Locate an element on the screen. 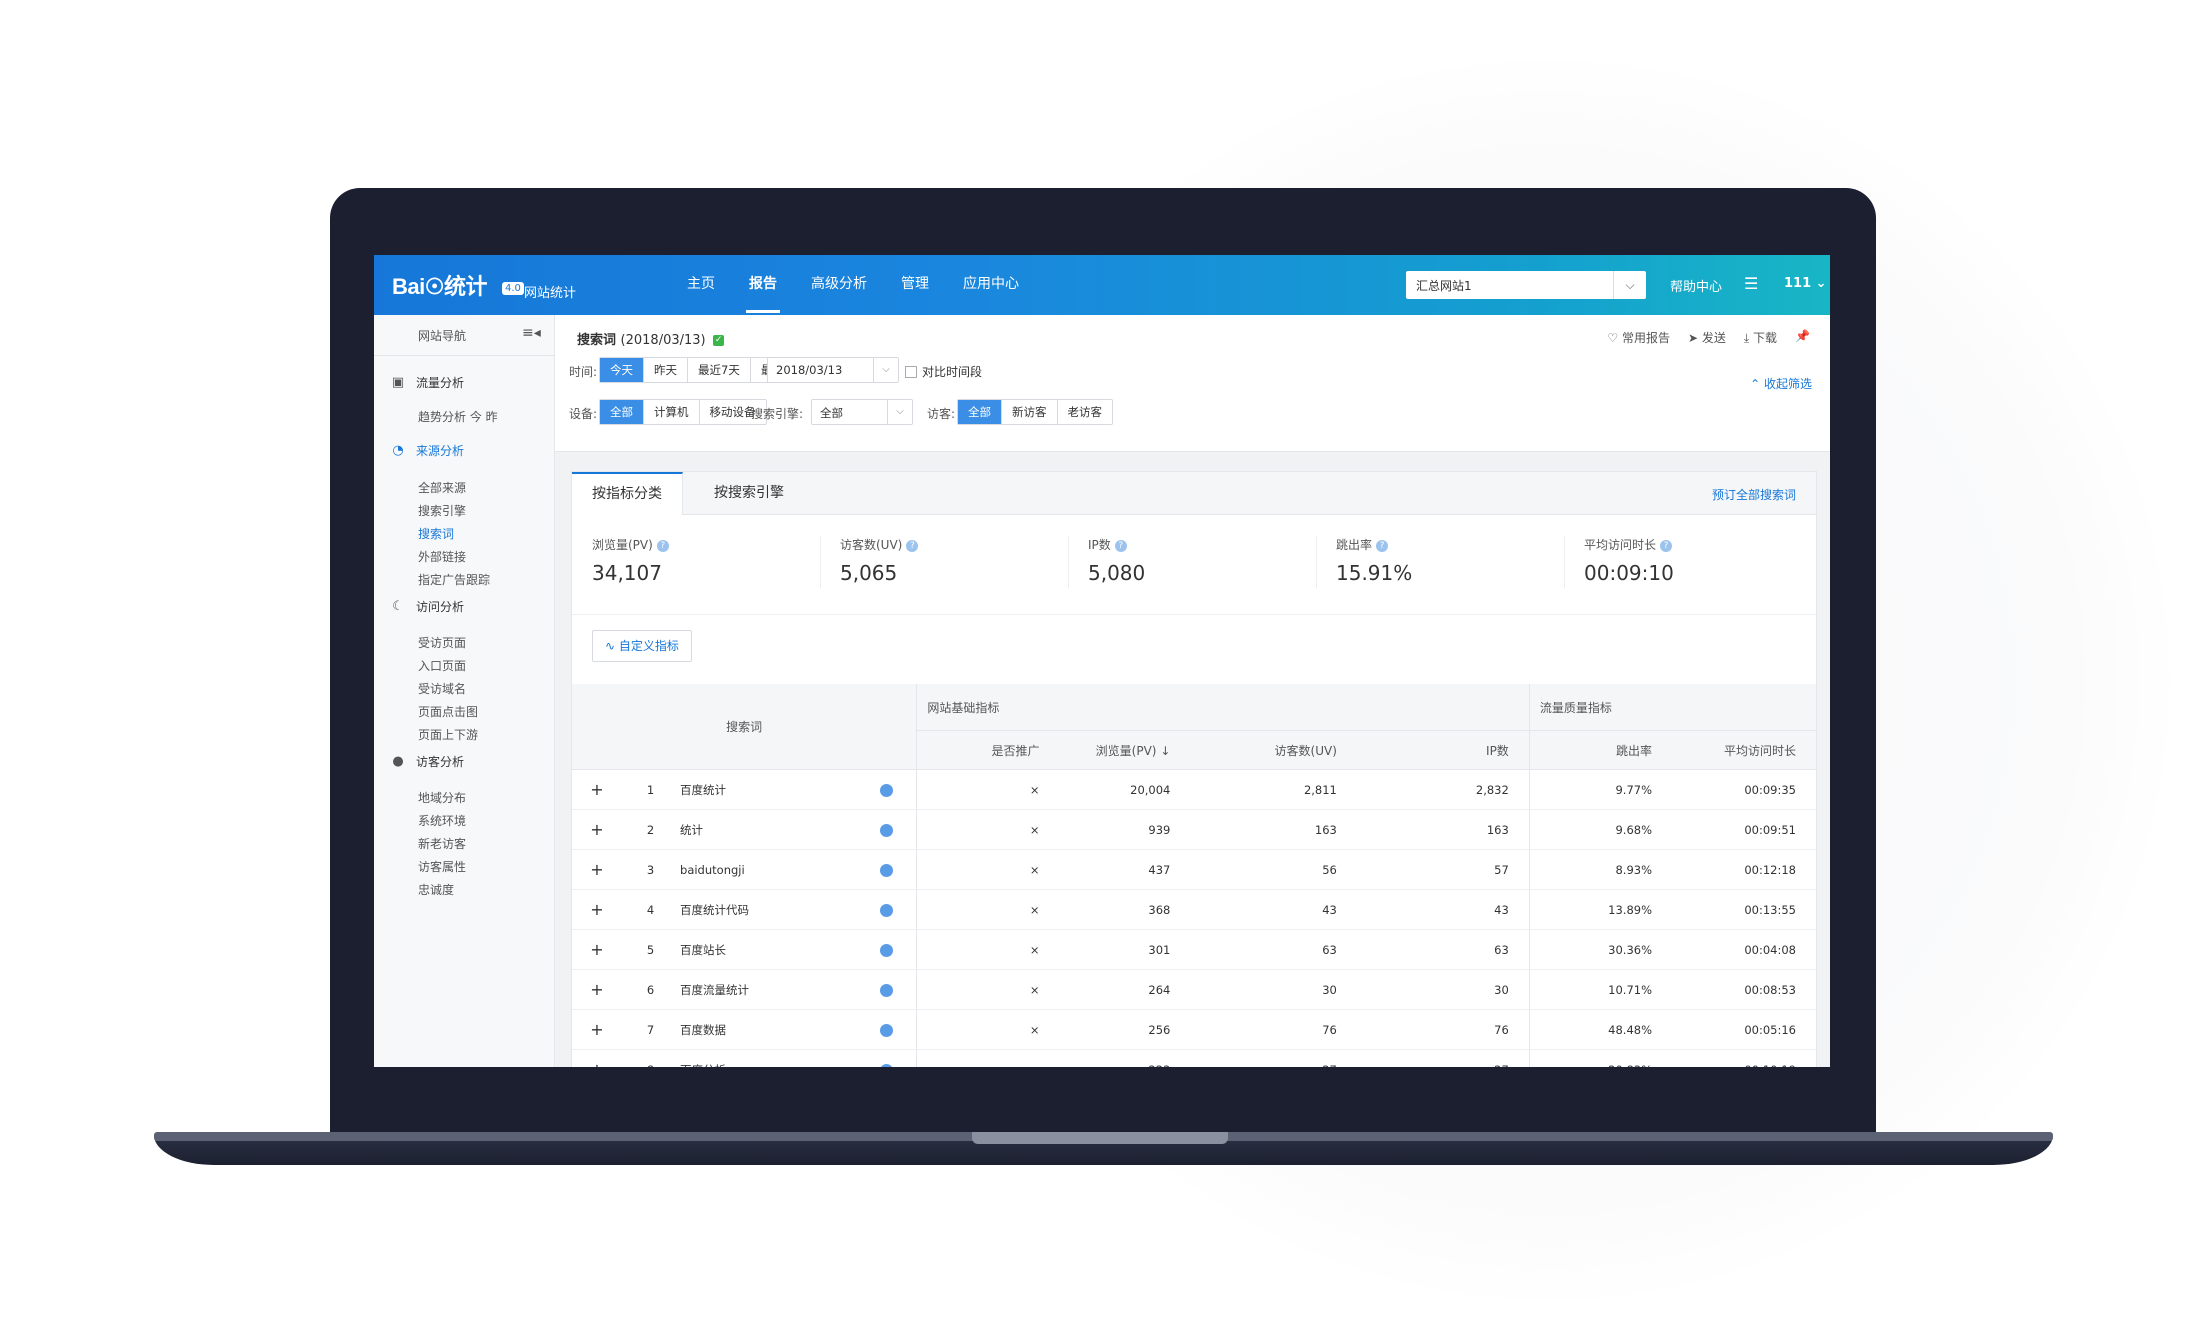  chevron-down-icon: ⌵ is located at coordinates (1629, 285).